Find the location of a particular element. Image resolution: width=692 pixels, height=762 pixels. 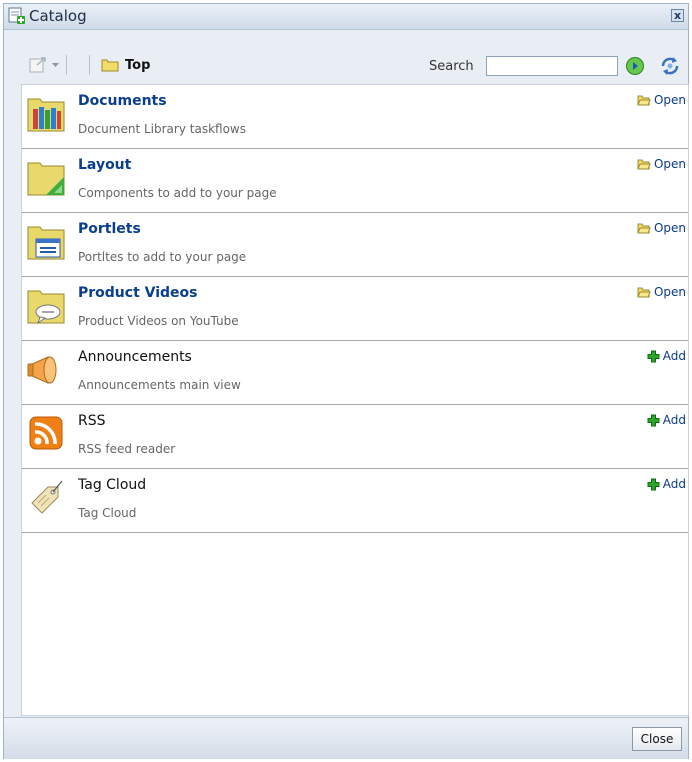

item-title: Tag Cloud is located at coordinates (112, 485).